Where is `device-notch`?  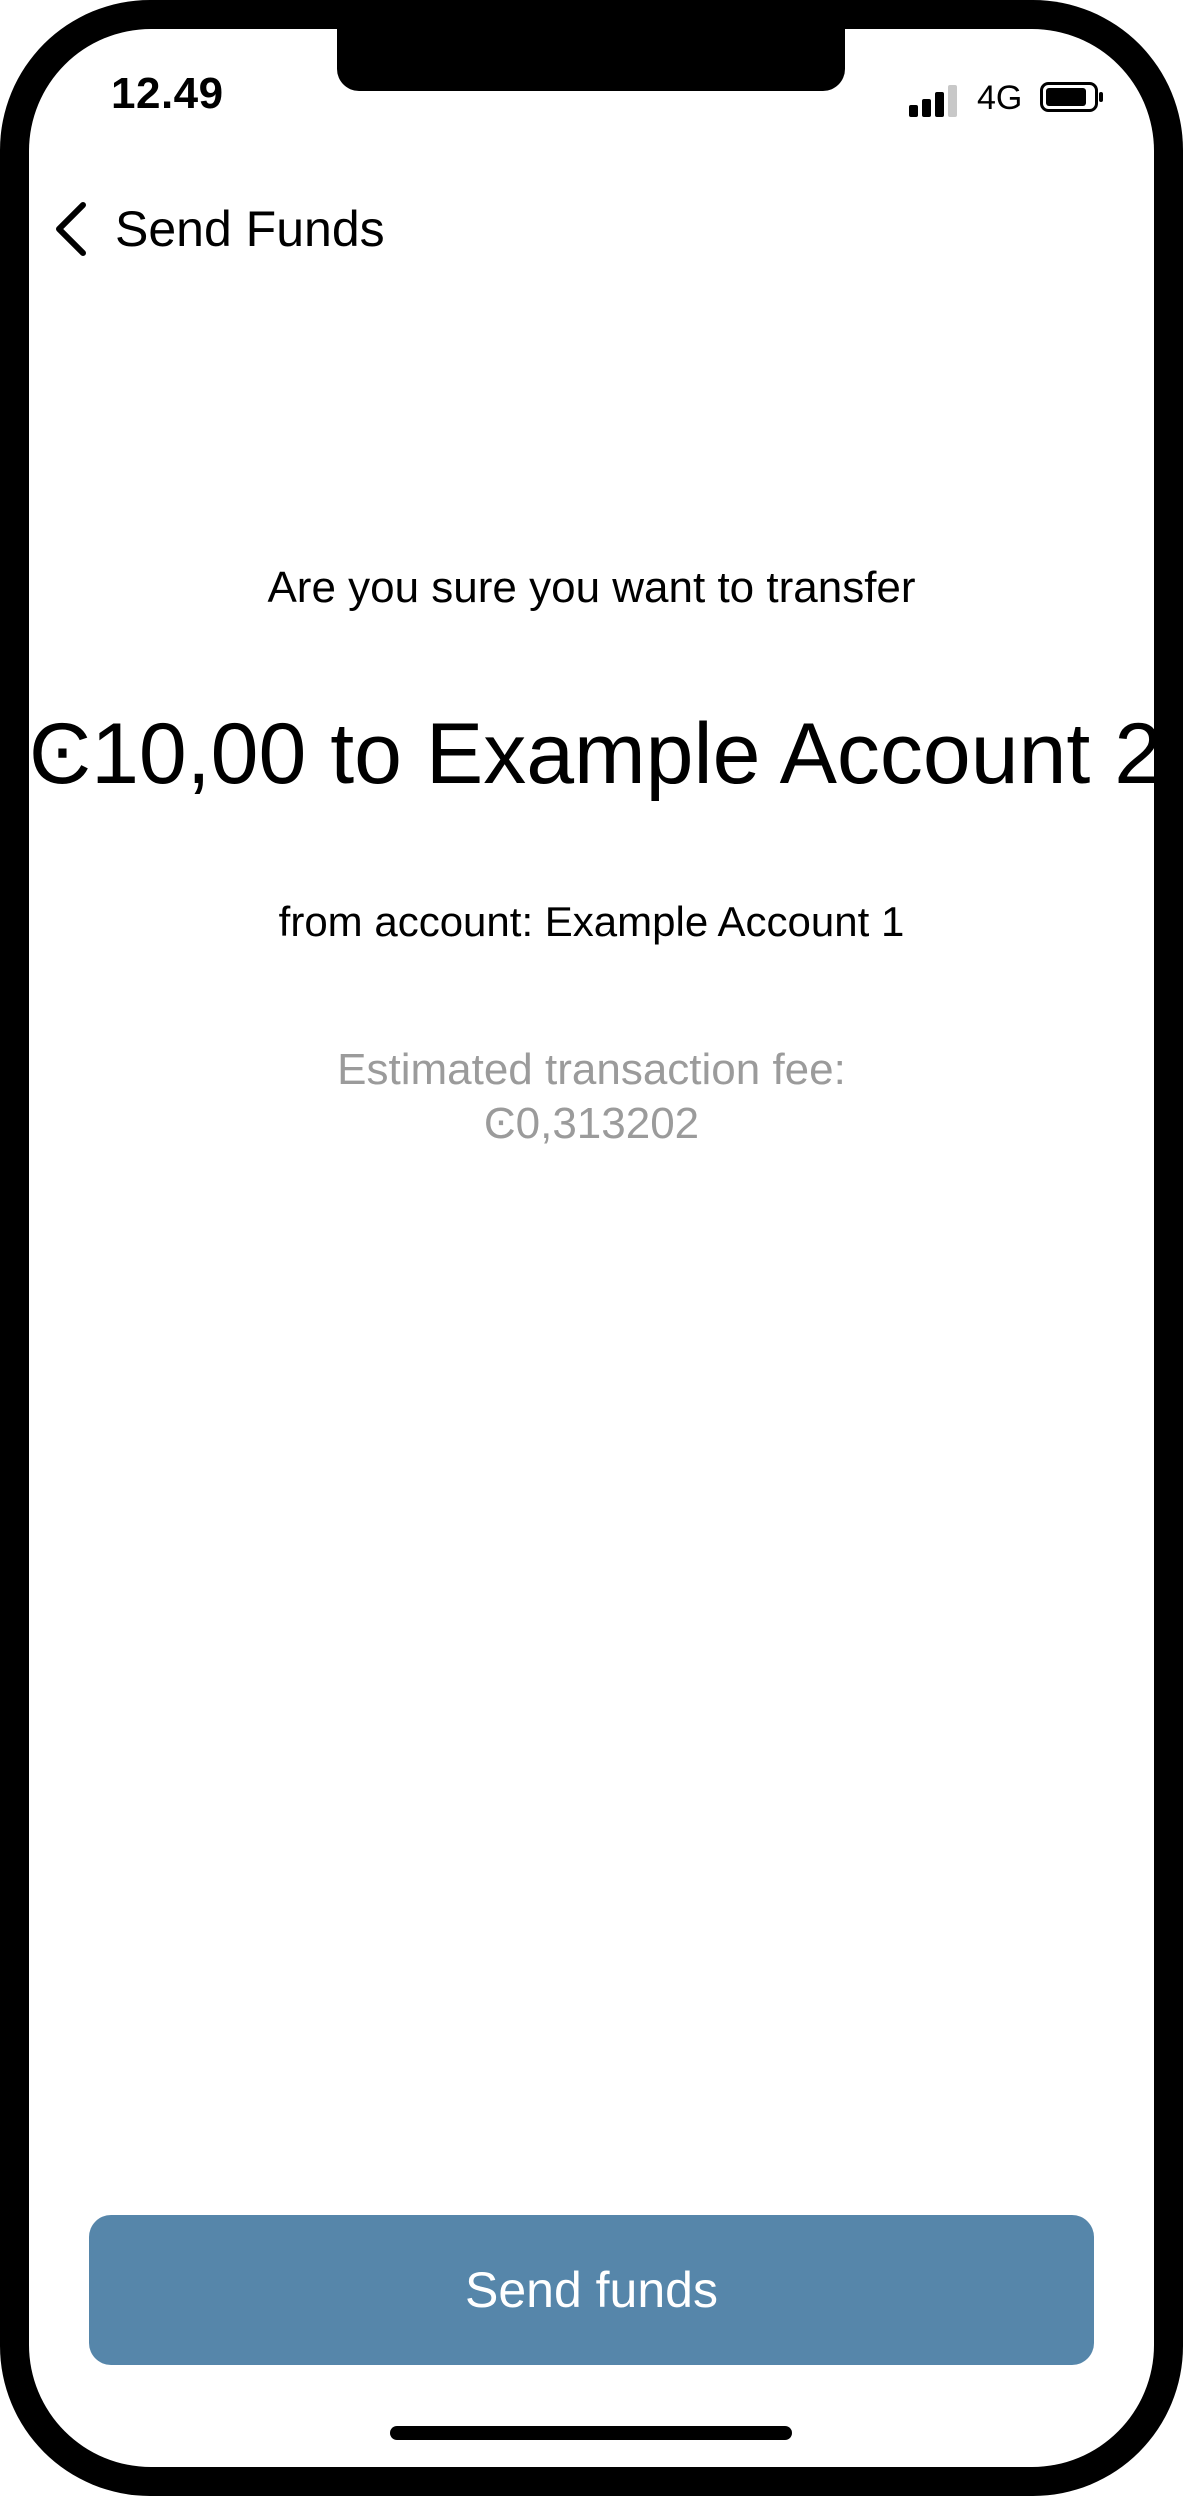
device-notch is located at coordinates (591, 60).